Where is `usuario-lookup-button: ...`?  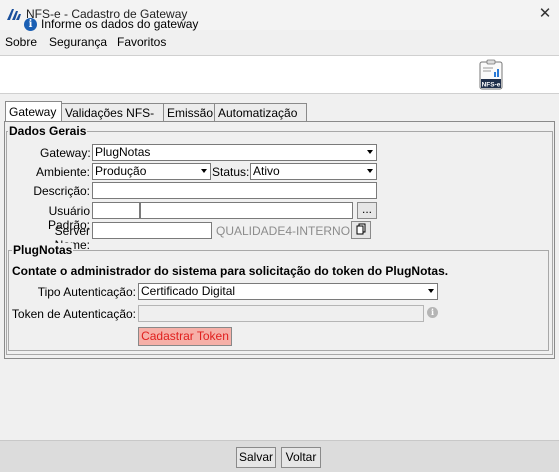 usuario-lookup-button: ... is located at coordinates (367, 210).